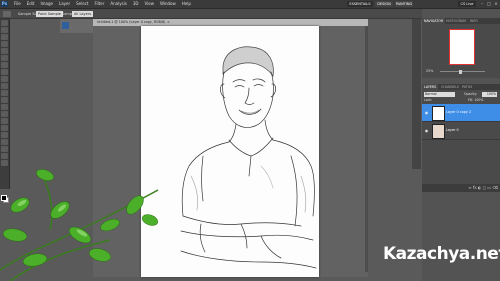 The width and height of the screenshot is (500, 281). What do you see at coordinates (461, 131) in the screenshot?
I see `layer-row: ◉ Layer 0` at bounding box center [461, 131].